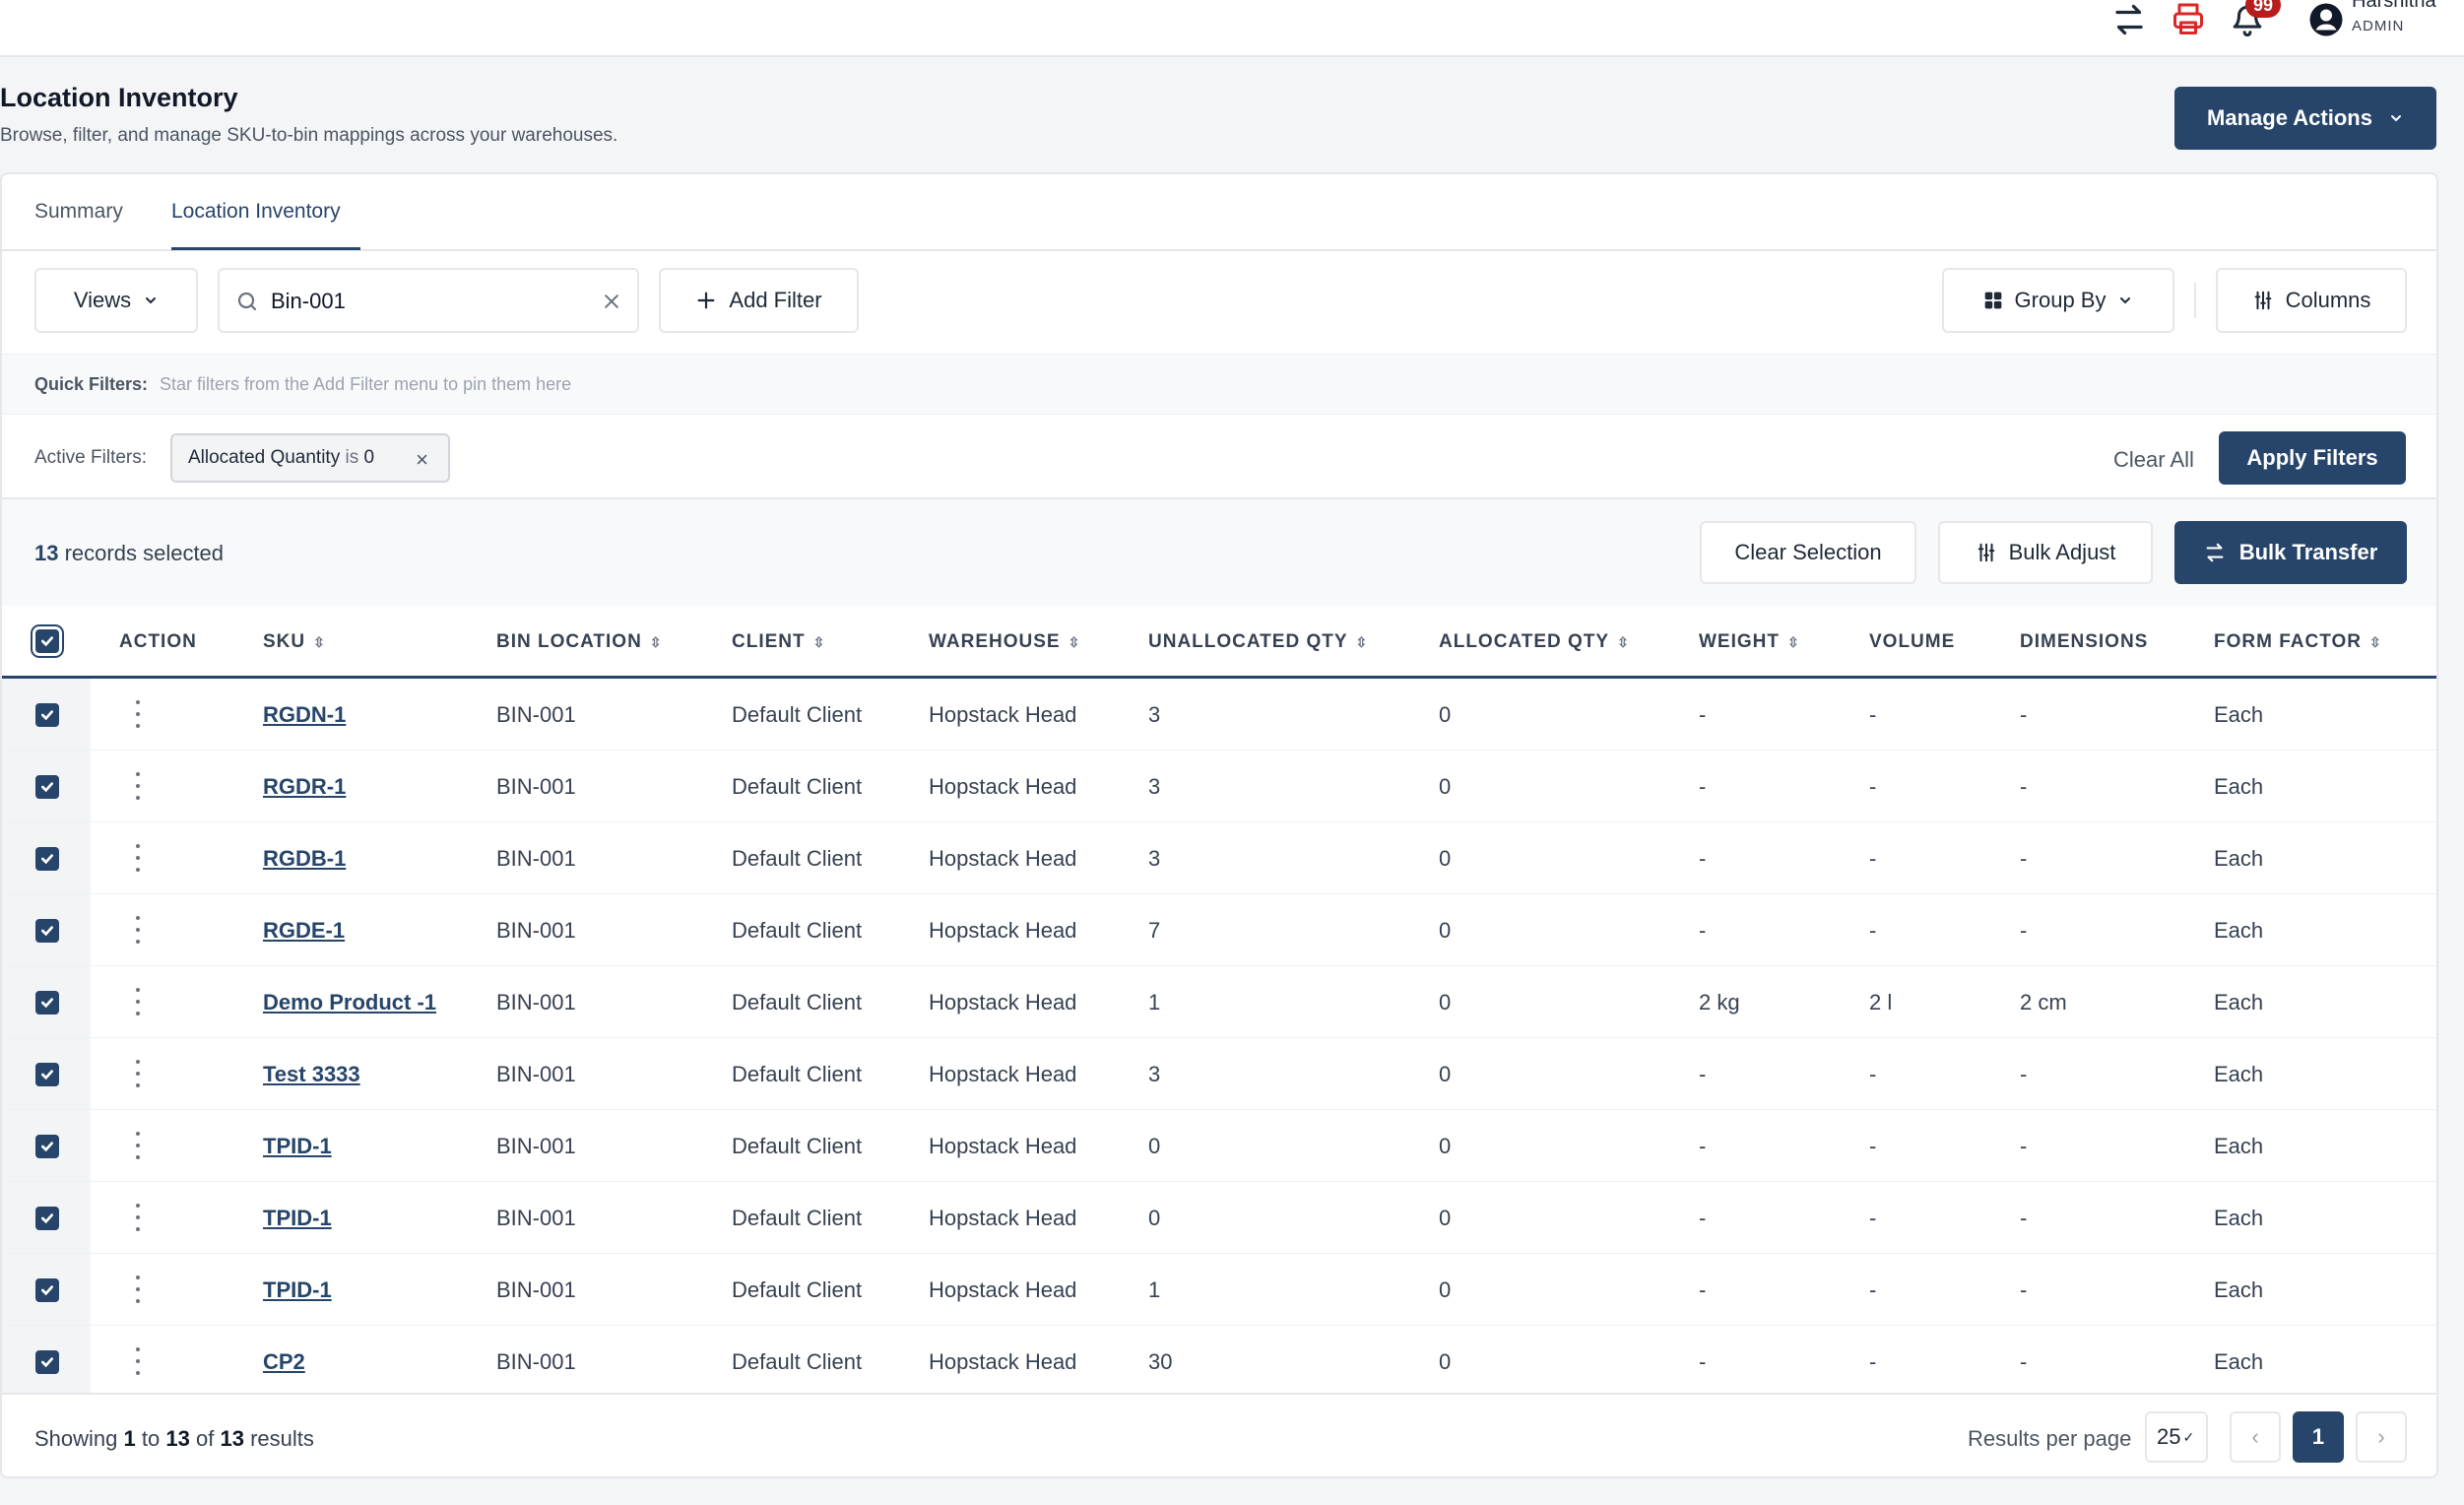 The width and height of the screenshot is (2464, 1505). I want to click on search-box, so click(429, 300).